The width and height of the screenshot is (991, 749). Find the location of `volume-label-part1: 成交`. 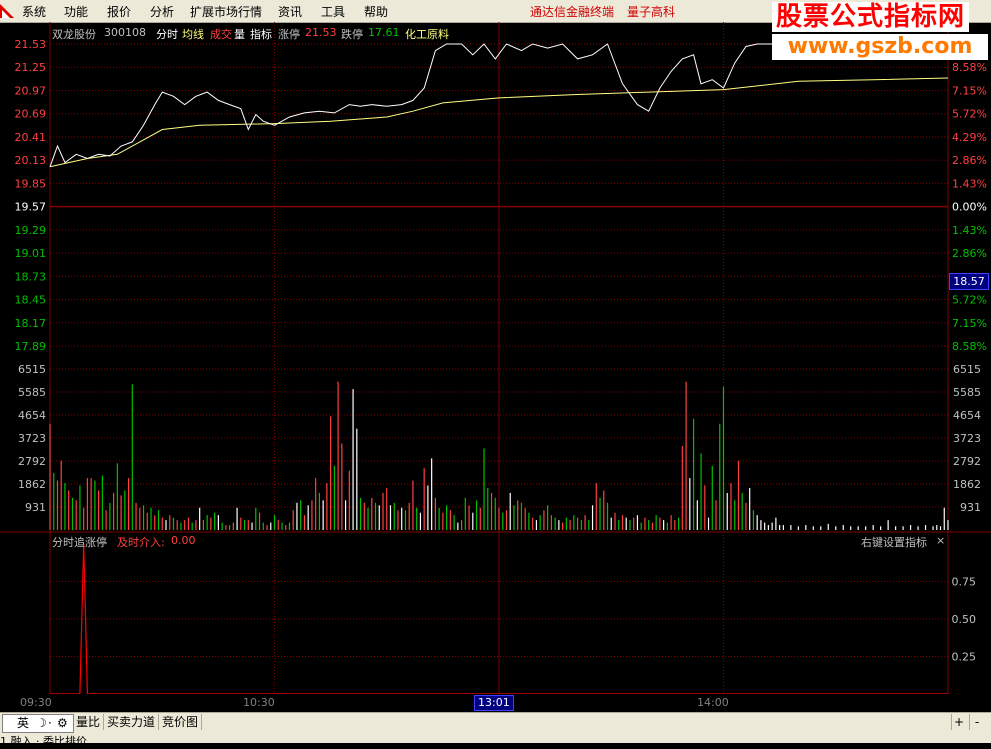

volume-label-part1: 成交 is located at coordinates (221, 34).